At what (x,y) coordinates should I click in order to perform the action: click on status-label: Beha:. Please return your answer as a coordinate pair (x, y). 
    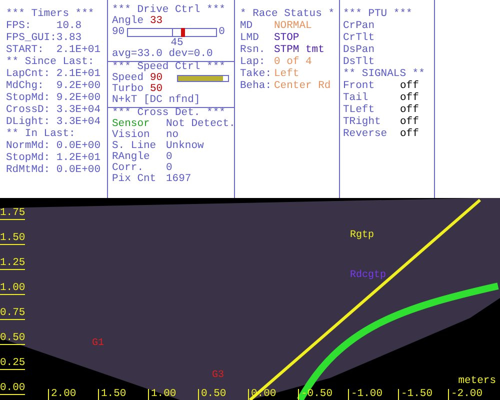
    Looking at the image, I should click on (256, 86).